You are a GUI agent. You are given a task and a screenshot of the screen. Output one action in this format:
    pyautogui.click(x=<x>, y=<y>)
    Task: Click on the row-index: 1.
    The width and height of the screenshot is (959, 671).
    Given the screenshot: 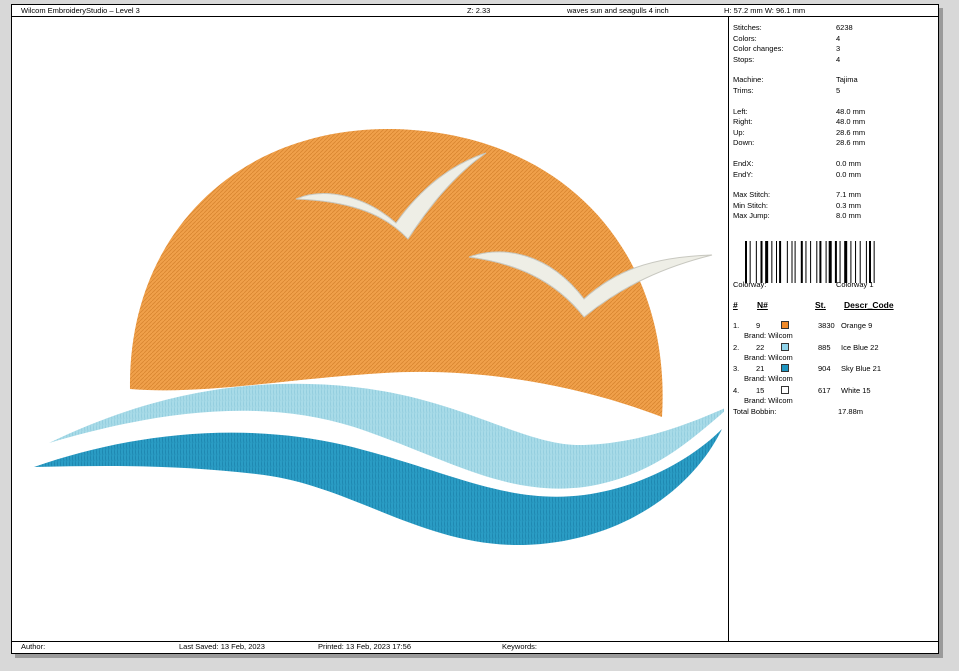 What is the action you would take?
    pyautogui.click(x=736, y=325)
    